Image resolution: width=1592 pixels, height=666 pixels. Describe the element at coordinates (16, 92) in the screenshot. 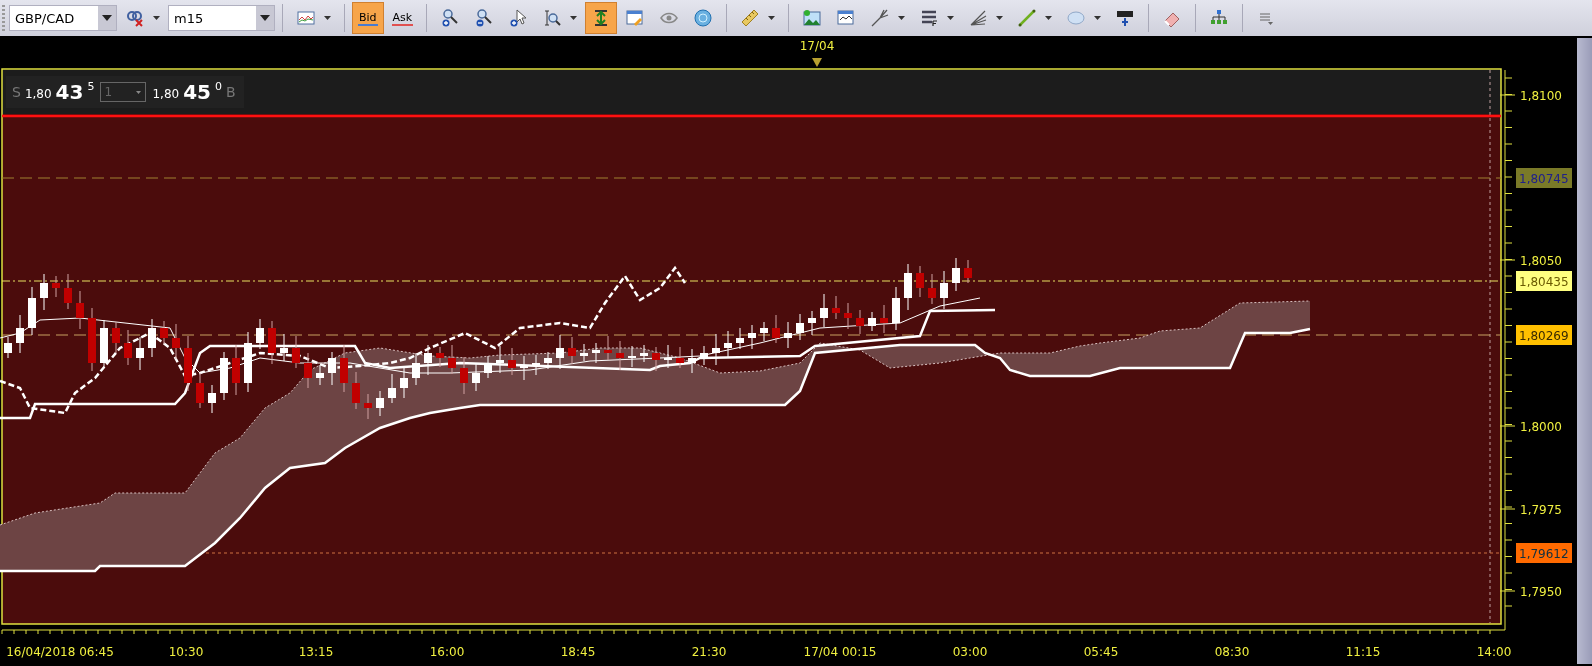

I see `sell-label: S` at that location.